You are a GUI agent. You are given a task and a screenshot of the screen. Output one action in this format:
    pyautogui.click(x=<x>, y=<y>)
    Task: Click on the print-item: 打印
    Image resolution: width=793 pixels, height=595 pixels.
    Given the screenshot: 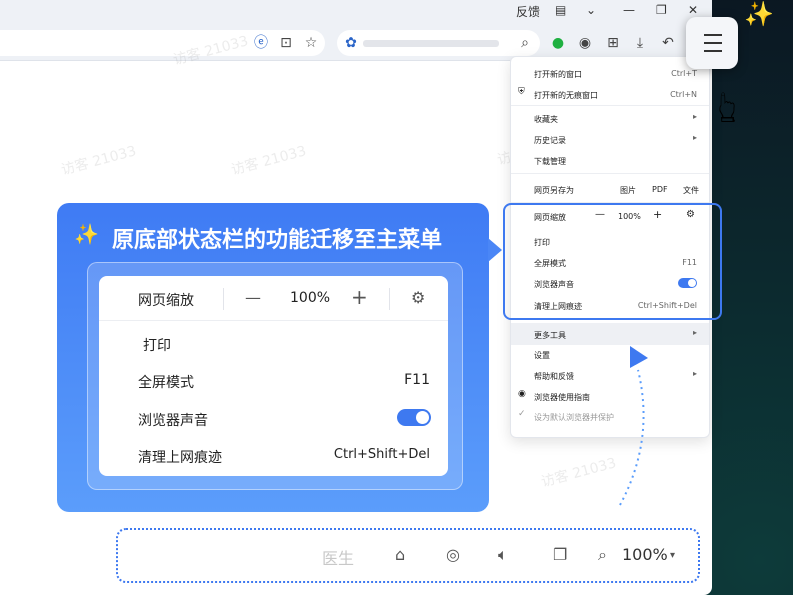 What is the action you would take?
    pyautogui.click(x=157, y=345)
    